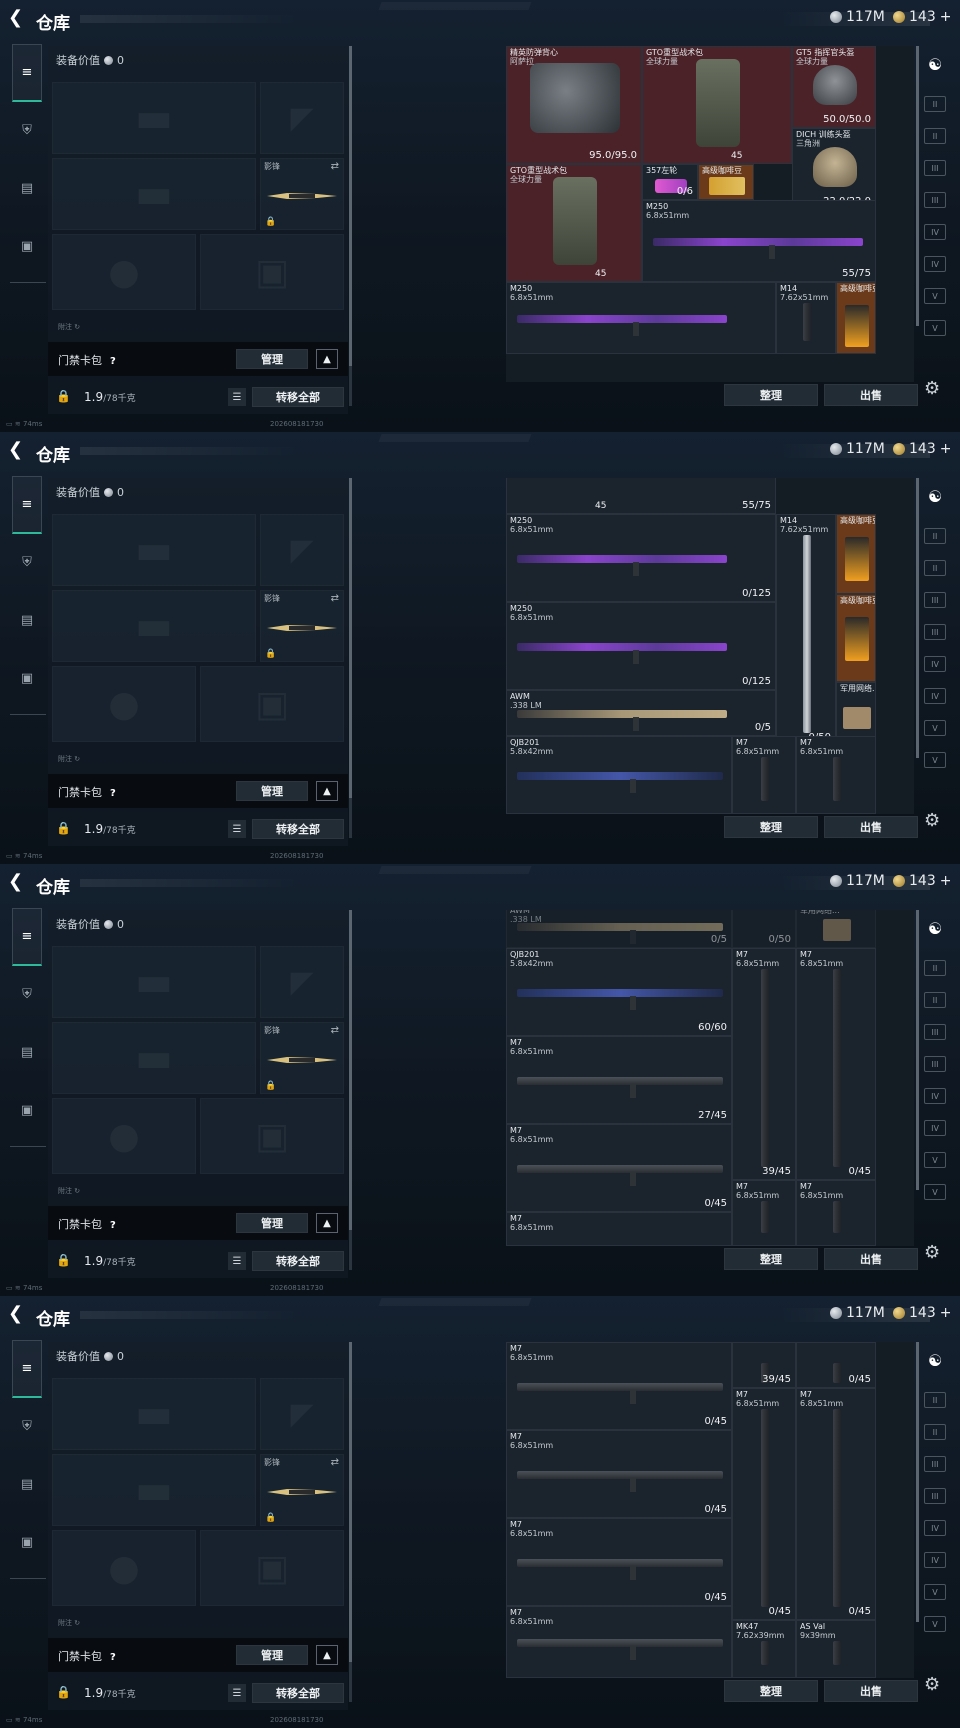  I want to click on storage-tab-5: IV, so click(935, 1096).